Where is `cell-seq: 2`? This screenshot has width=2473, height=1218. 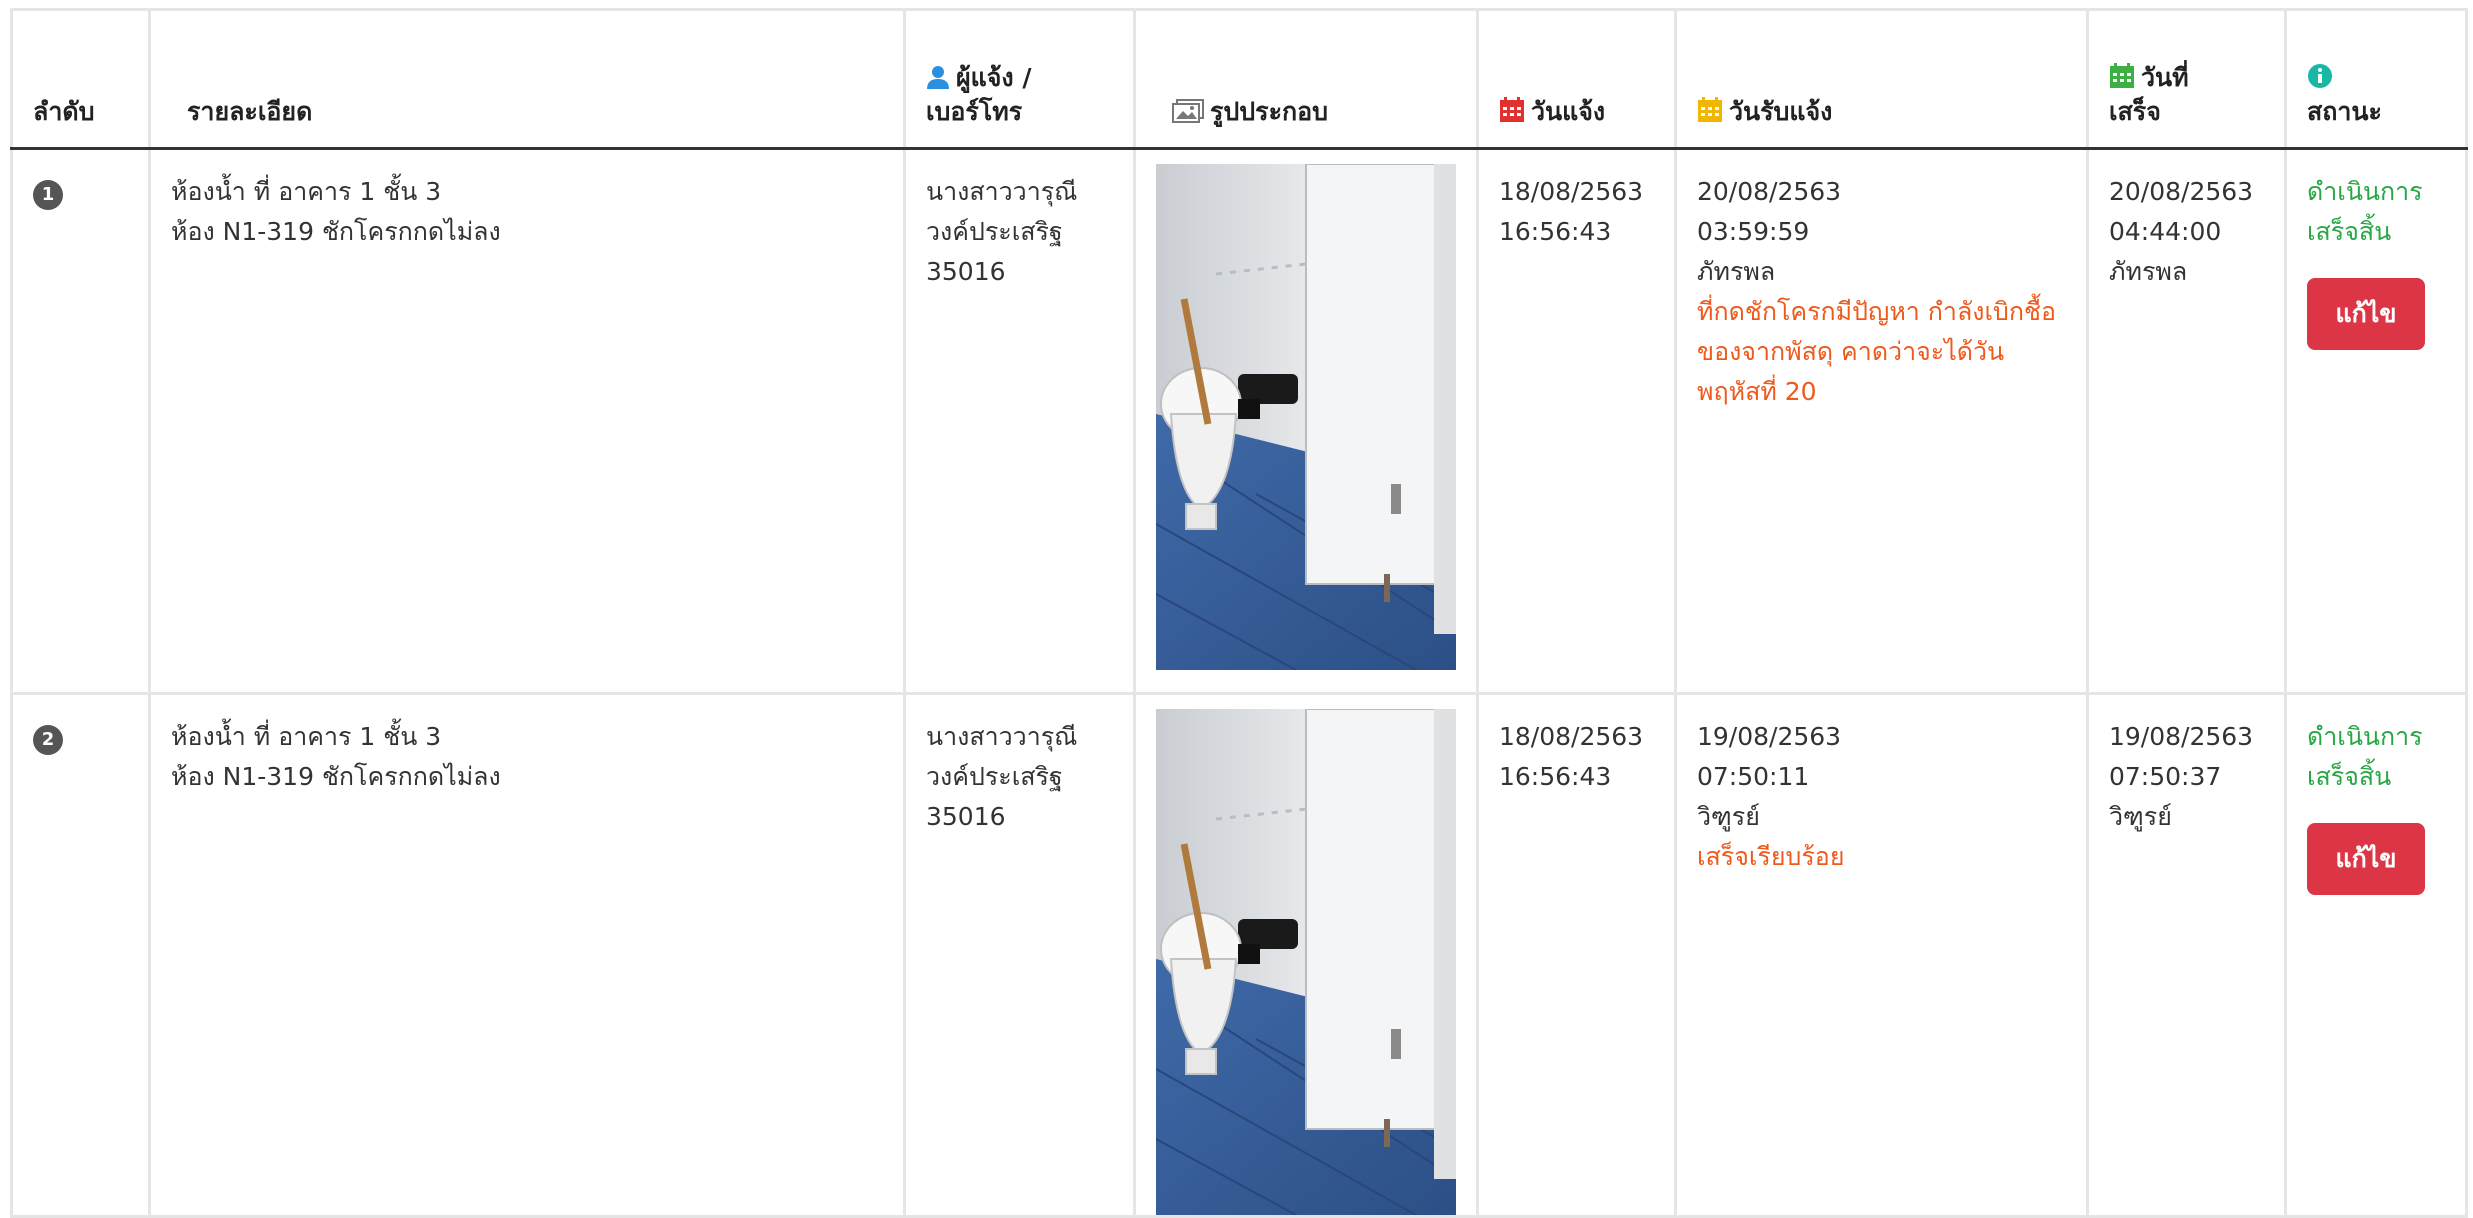
cell-seq: 2 is located at coordinates (80, 955).